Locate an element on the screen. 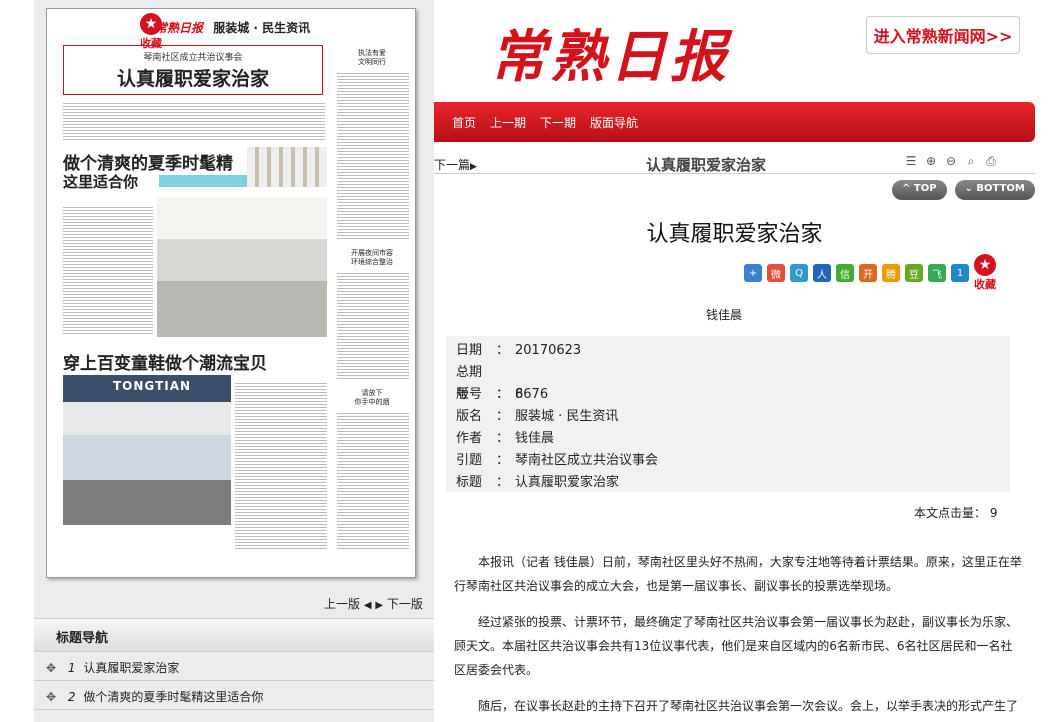 This screenshot has width=1057, height=722. bottom-button: ⌄ BOTTOM is located at coordinates (994, 190).